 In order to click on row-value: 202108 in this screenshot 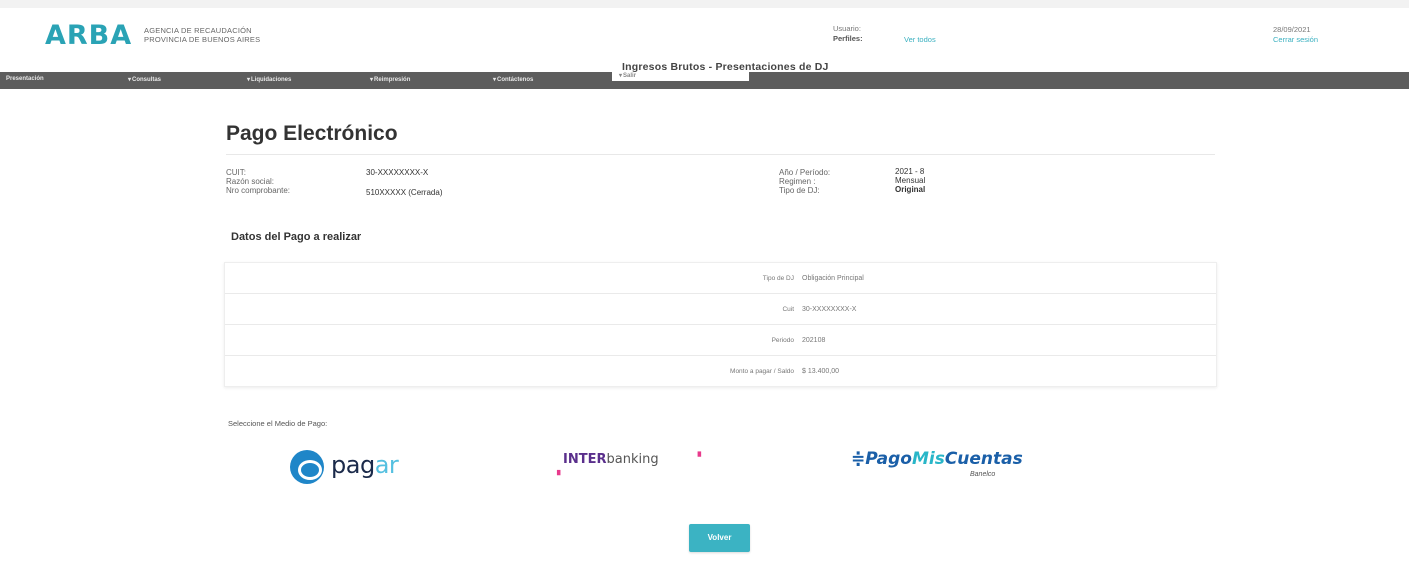, I will do `click(814, 340)`.